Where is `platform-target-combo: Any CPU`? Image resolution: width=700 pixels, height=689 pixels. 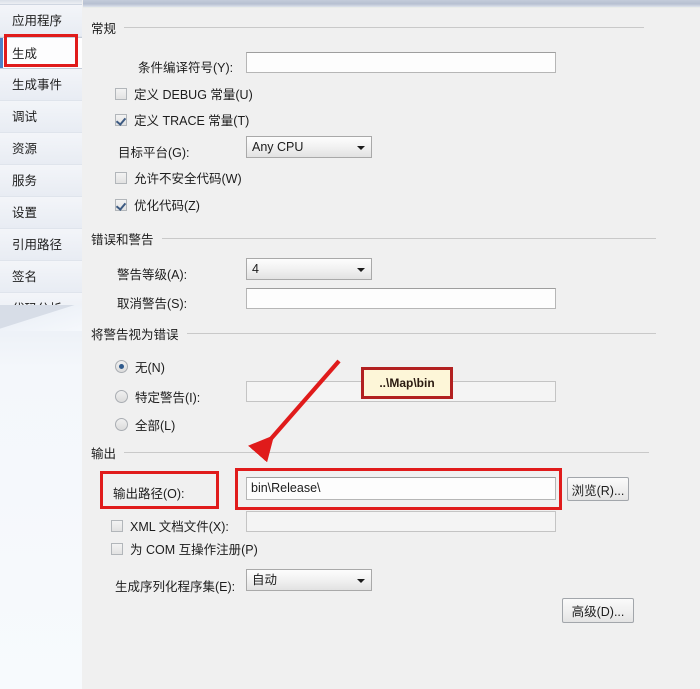 platform-target-combo: Any CPU is located at coordinates (309, 147).